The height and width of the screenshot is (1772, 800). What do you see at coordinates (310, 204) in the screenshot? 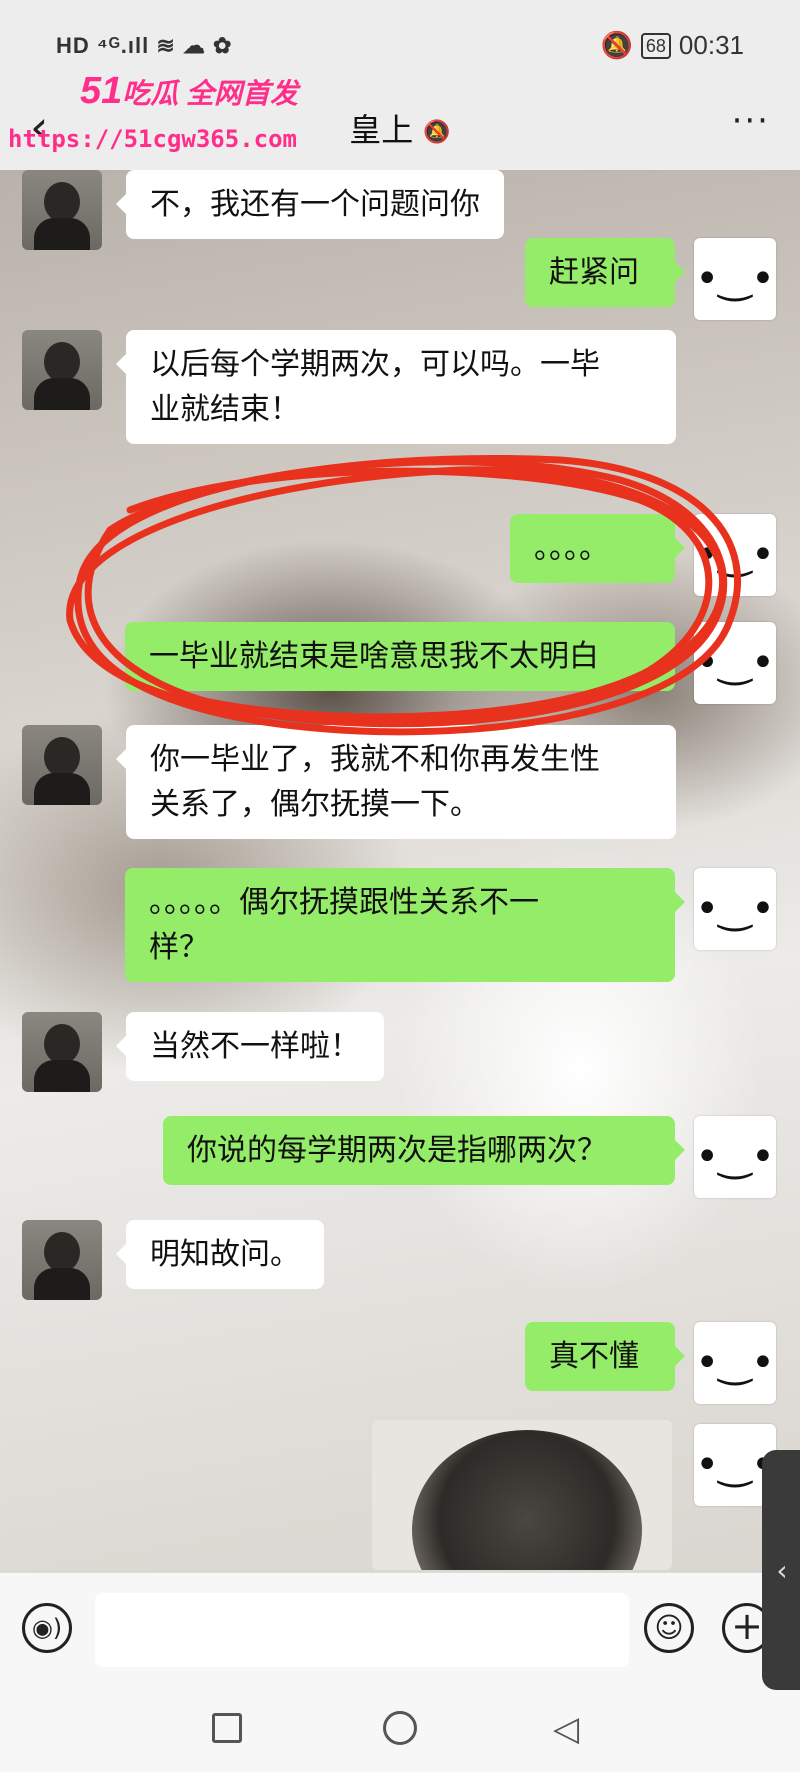
I see `message-bubble-incoming: 不，我还有一个问题问你` at bounding box center [310, 204].